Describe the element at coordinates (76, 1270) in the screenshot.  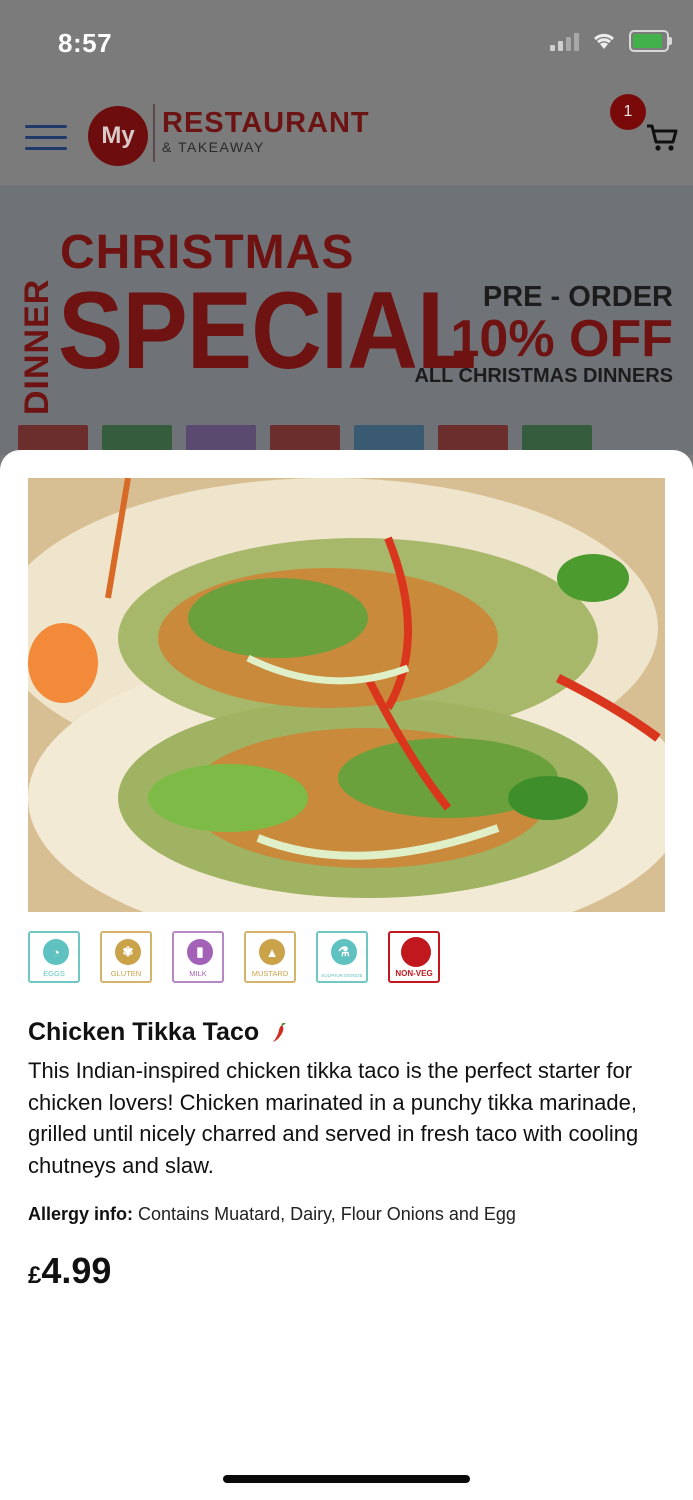
I see `price-amount: 4.99` at that location.